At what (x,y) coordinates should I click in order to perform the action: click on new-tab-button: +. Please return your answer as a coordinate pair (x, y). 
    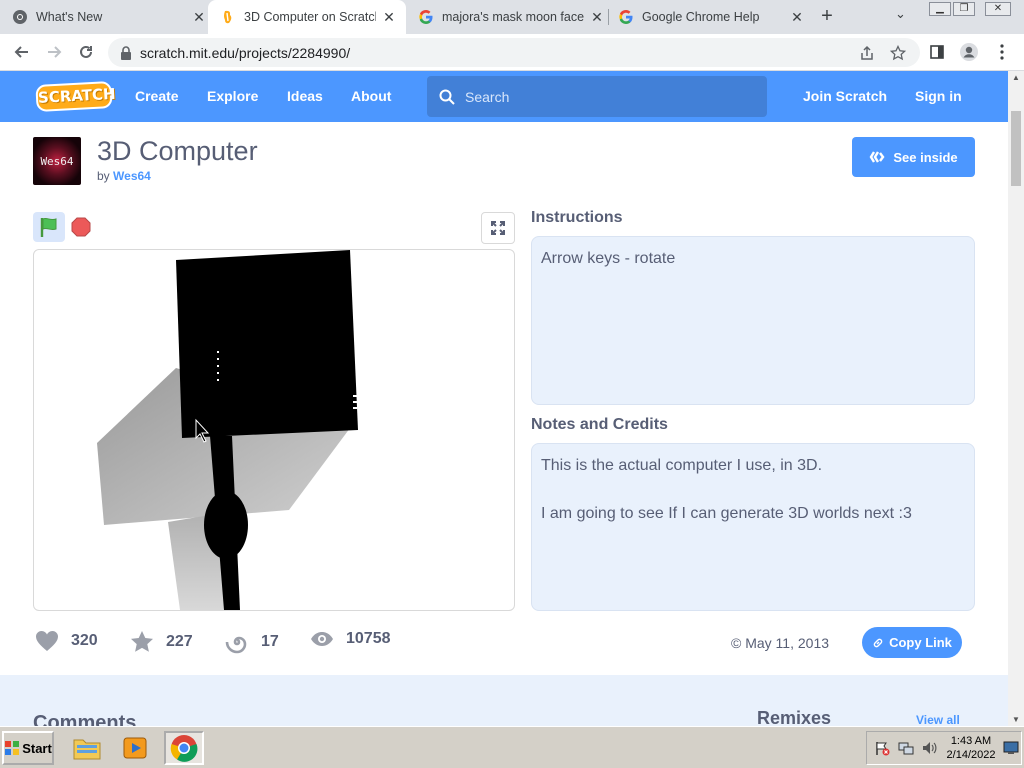
    Looking at the image, I should click on (827, 16).